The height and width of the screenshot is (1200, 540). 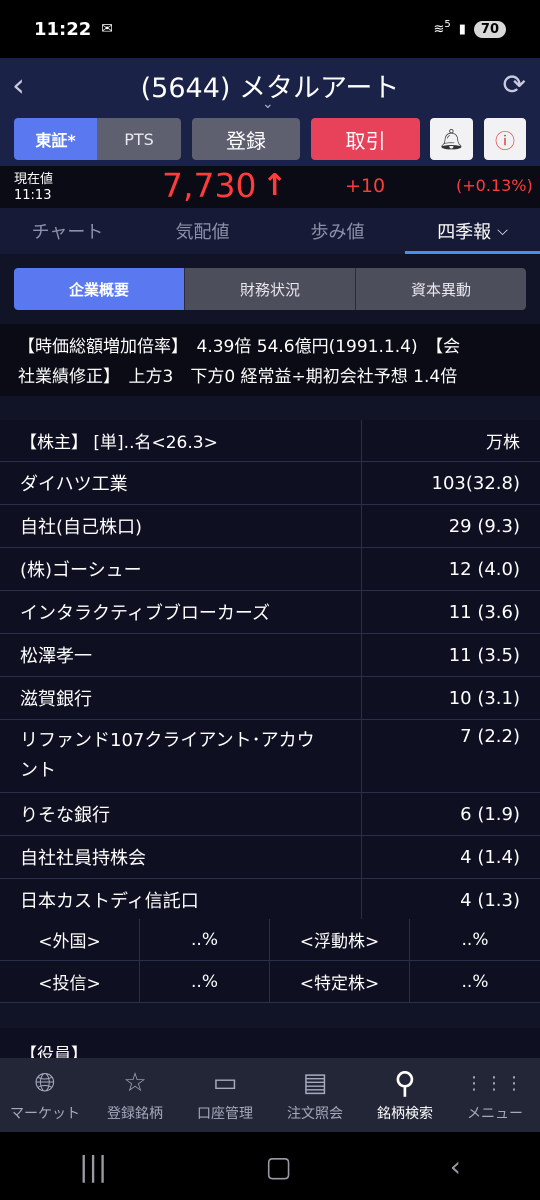 I want to click on table-row: 日本カストディ信託口 4 (1.3), so click(x=270, y=900).